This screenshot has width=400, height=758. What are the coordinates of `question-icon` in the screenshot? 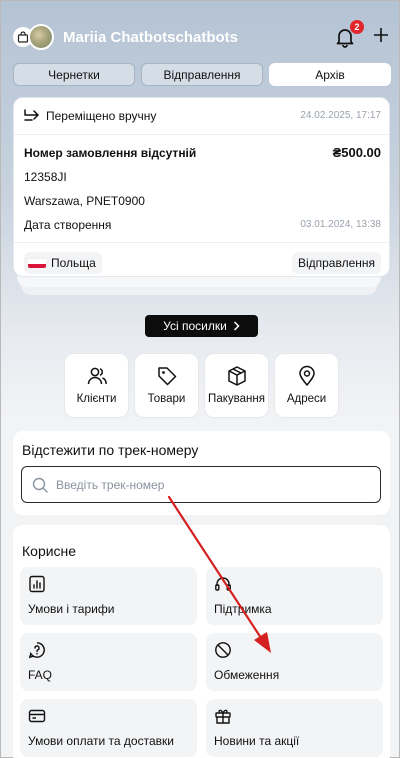 It's located at (36, 650).